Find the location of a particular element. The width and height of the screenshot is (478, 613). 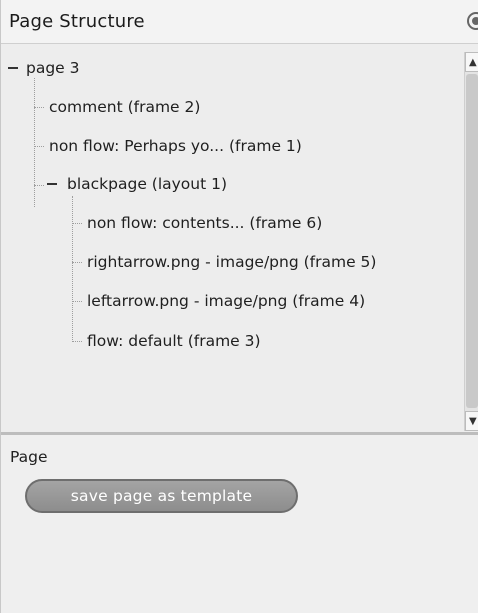

circle-close-icon is located at coordinates (472, 21).